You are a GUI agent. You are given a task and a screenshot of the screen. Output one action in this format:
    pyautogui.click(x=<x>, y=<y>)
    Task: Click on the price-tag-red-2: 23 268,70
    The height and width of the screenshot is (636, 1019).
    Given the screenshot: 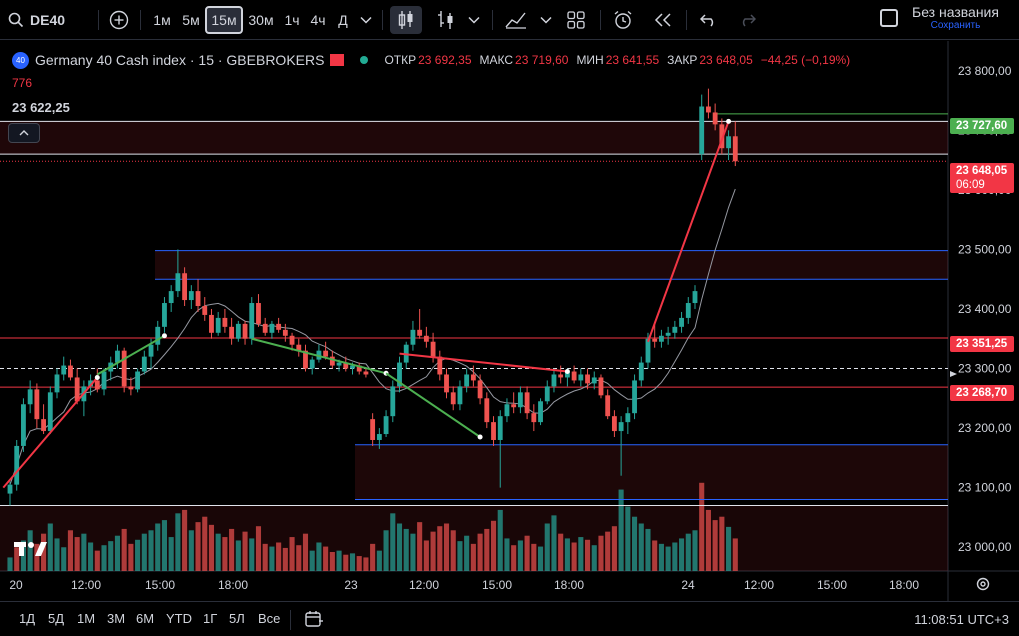 What is the action you would take?
    pyautogui.click(x=982, y=393)
    